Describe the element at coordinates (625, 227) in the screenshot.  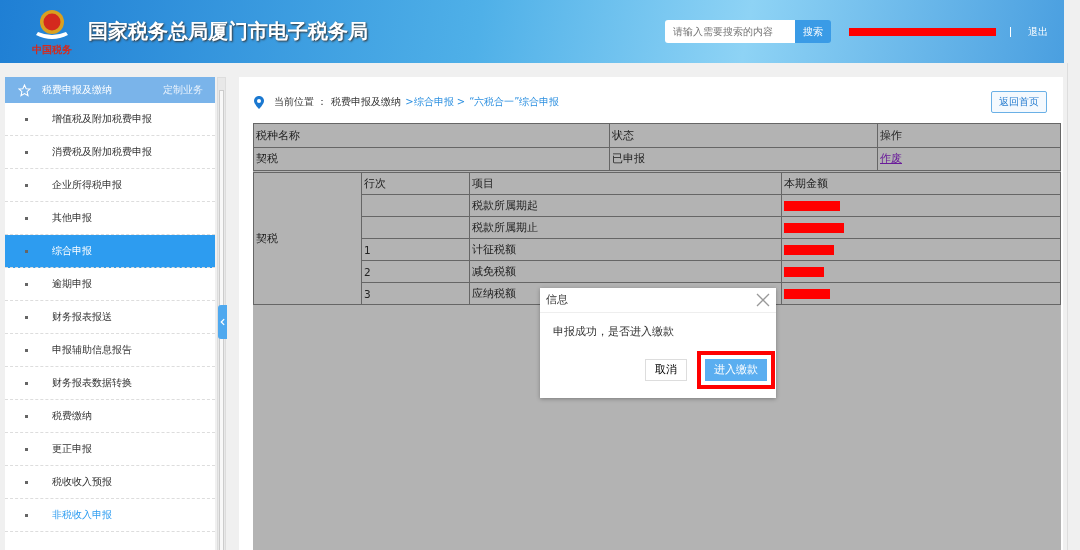
I see `table-cell: 税款所属期止` at that location.